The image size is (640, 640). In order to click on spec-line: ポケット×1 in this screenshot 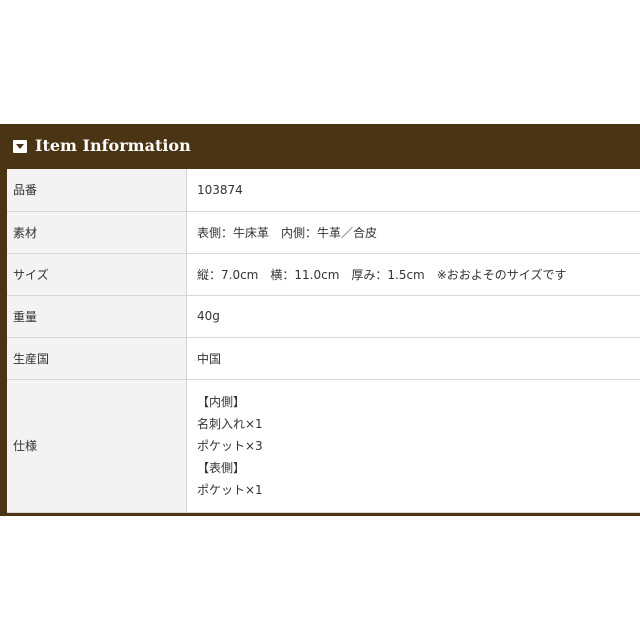, I will do `click(230, 489)`.